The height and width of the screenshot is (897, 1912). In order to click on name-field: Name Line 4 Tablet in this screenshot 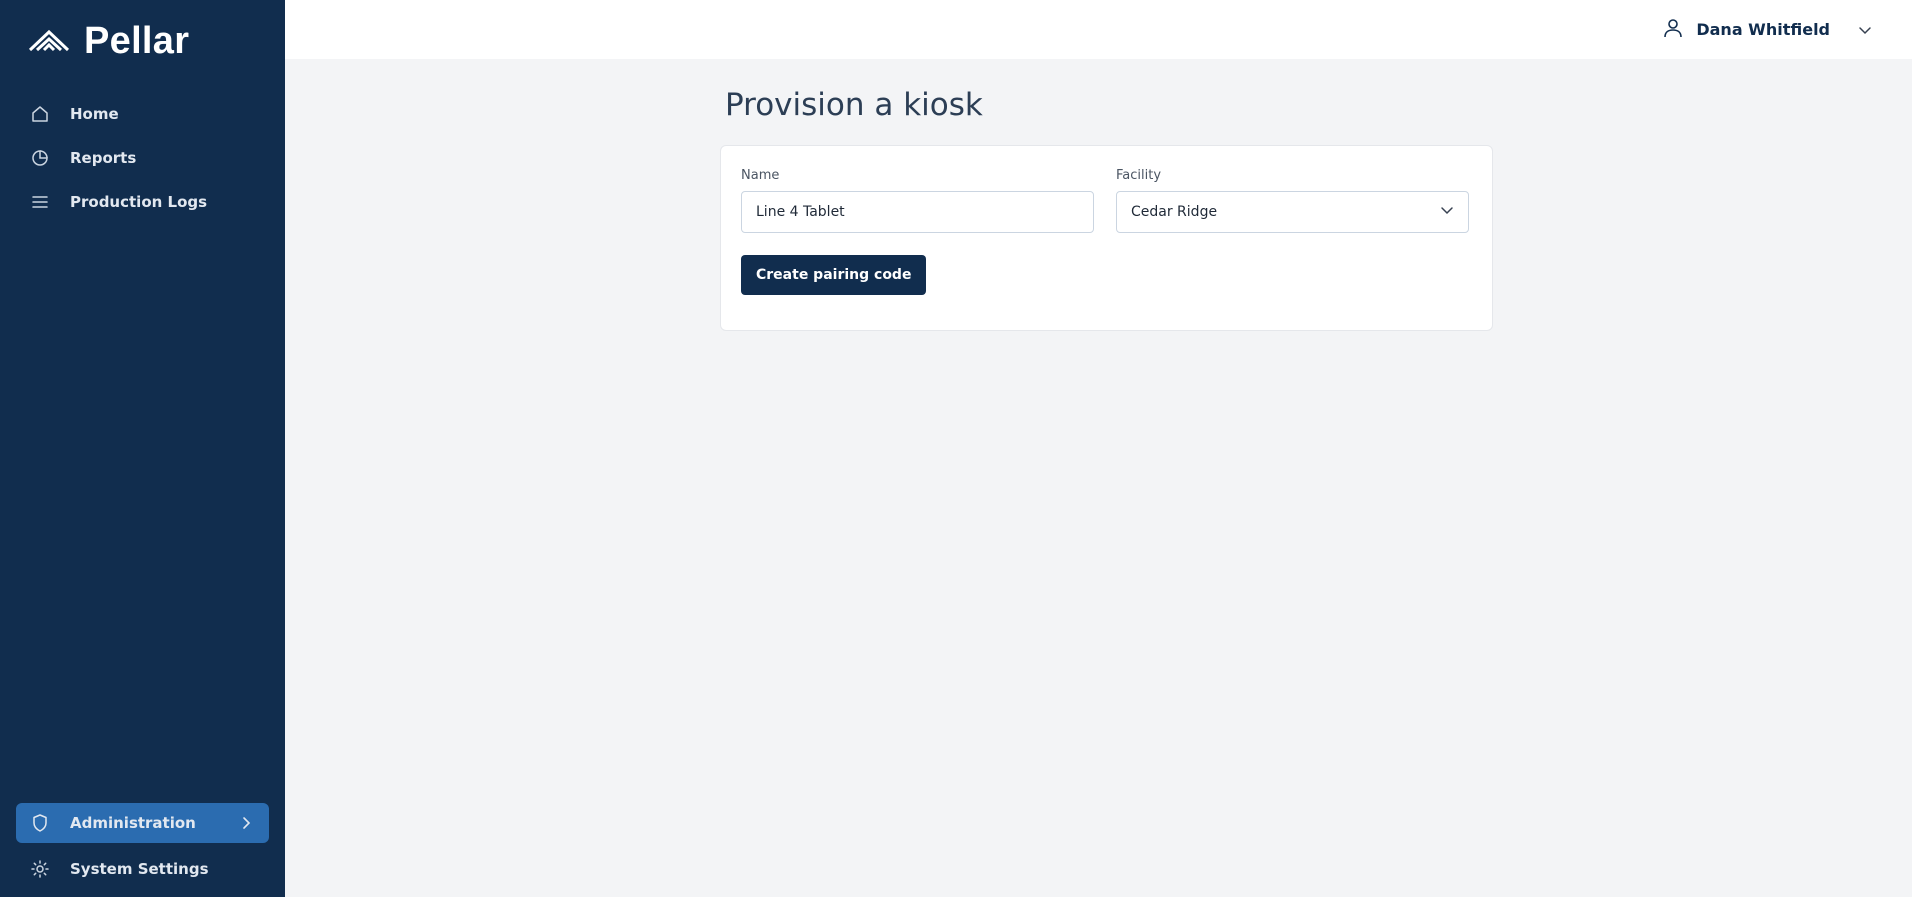, I will do `click(917, 200)`.